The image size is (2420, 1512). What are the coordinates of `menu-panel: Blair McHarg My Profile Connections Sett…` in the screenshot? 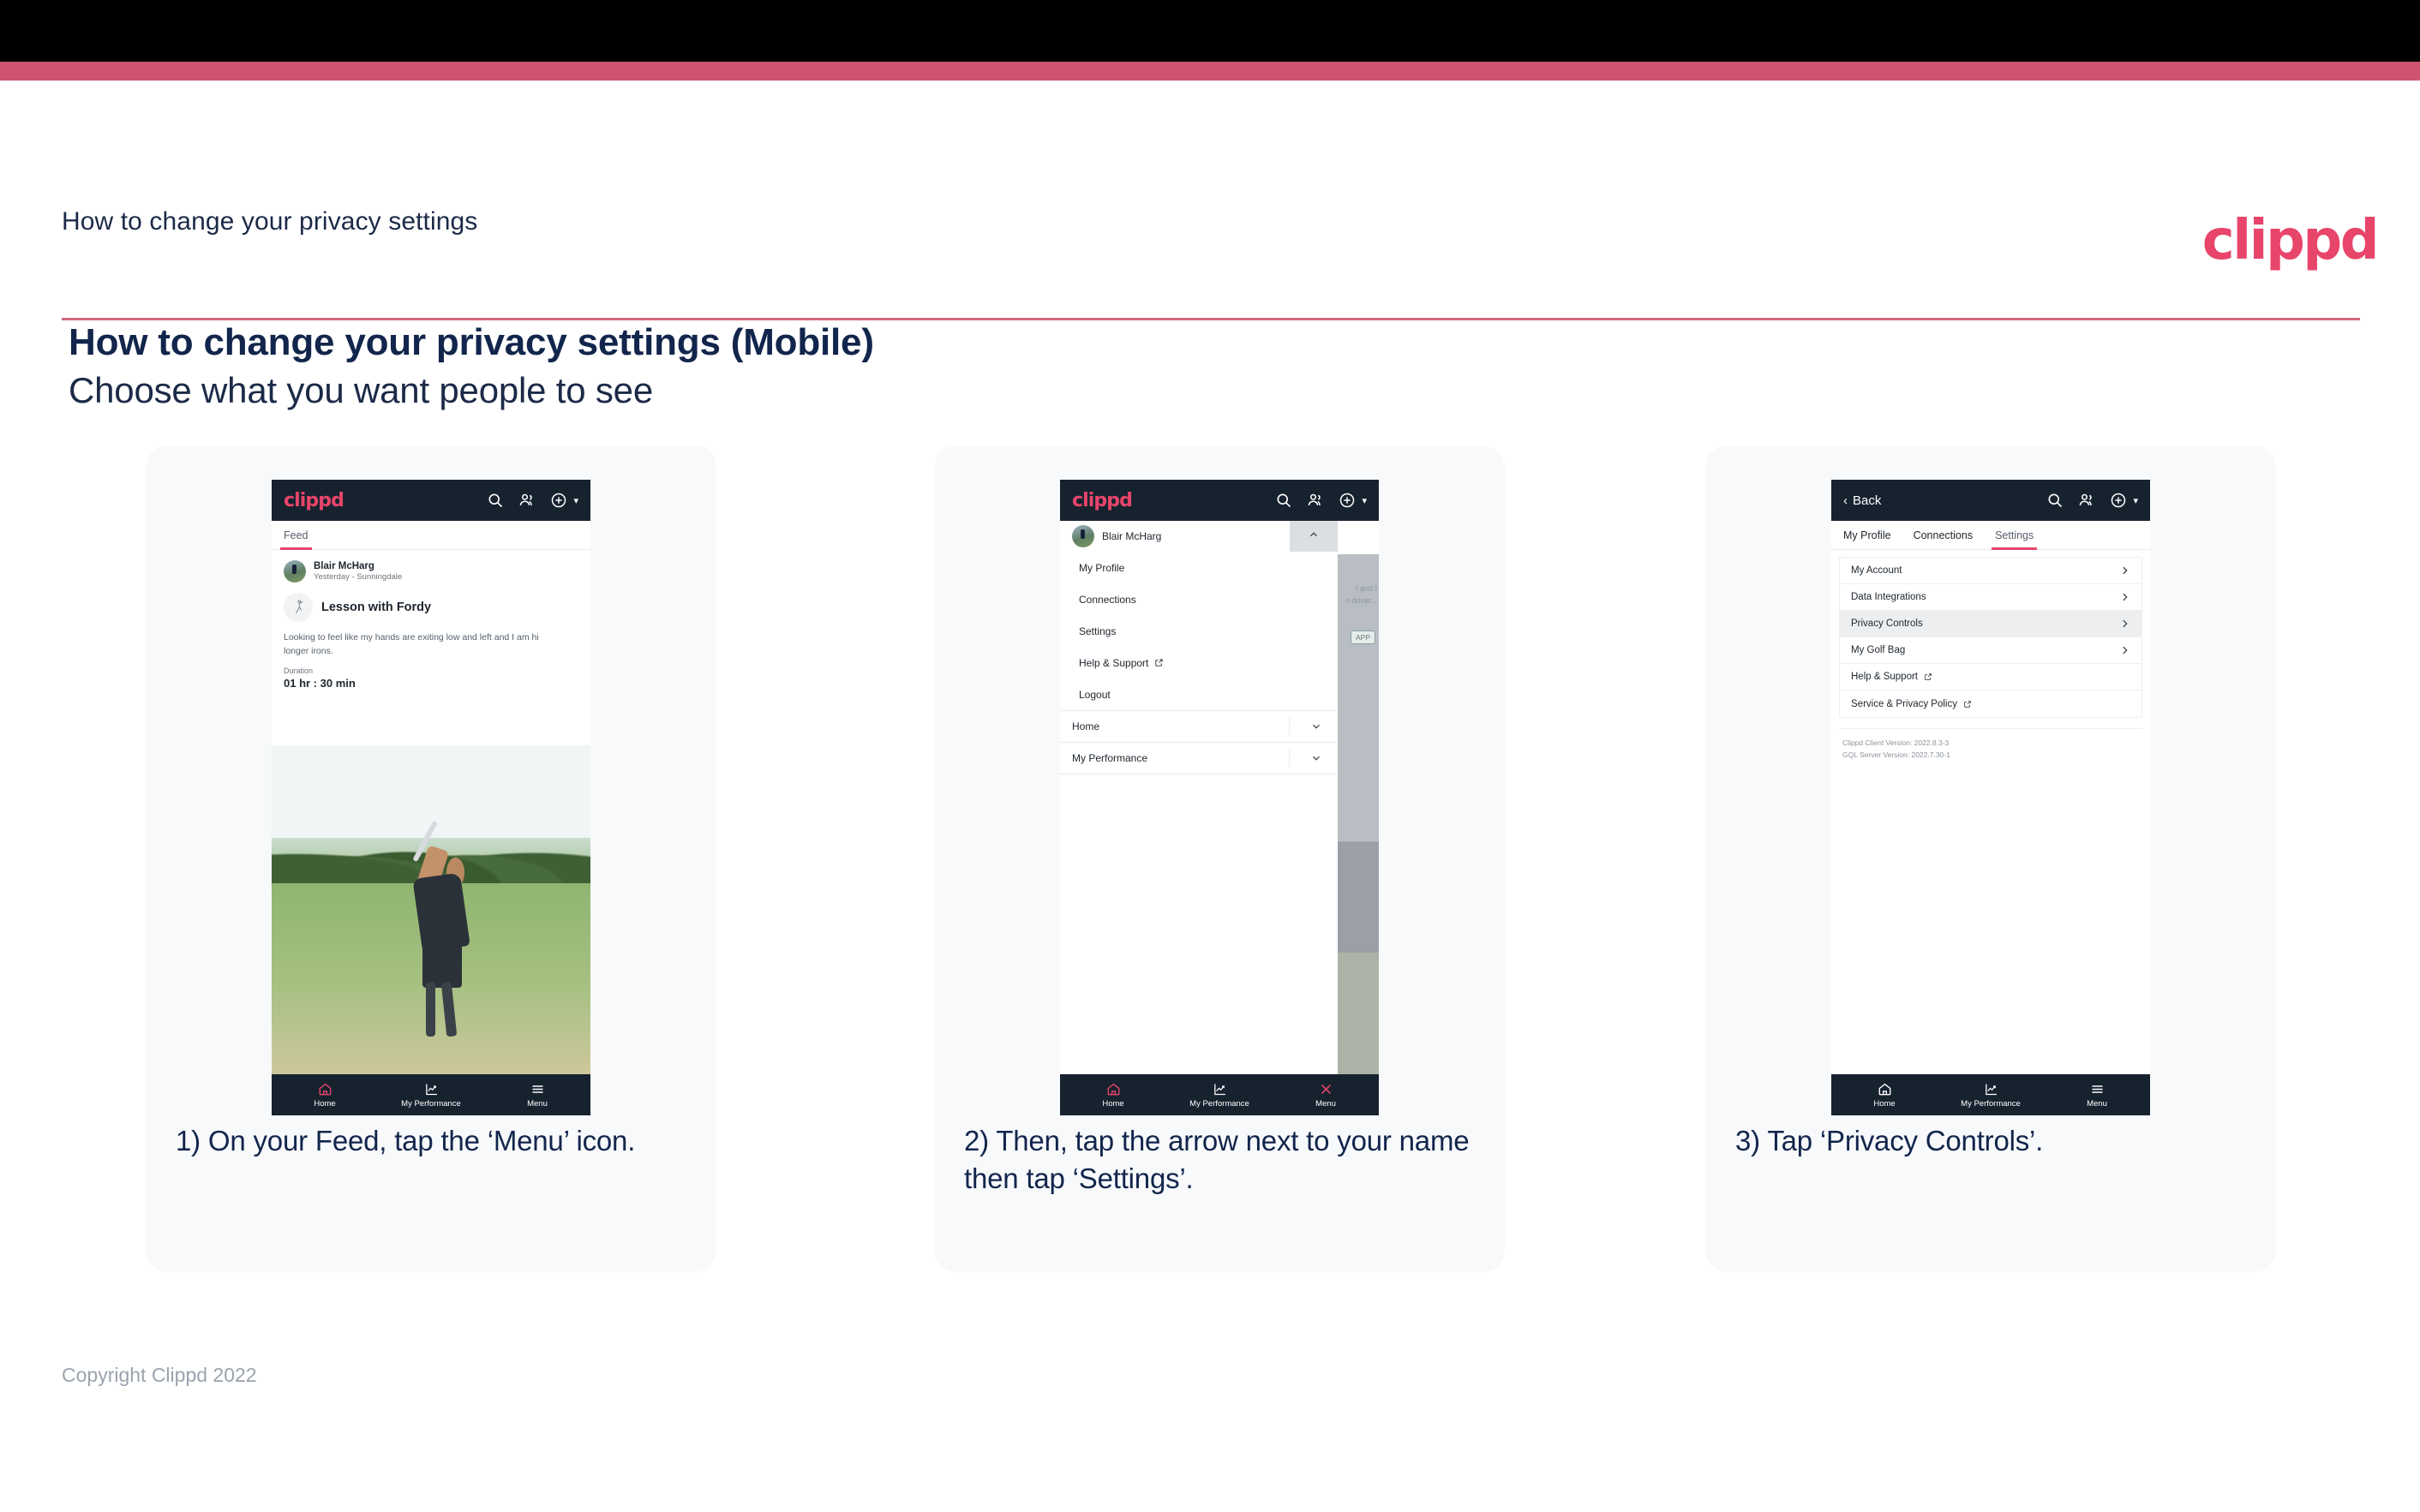 It's located at (1199, 798).